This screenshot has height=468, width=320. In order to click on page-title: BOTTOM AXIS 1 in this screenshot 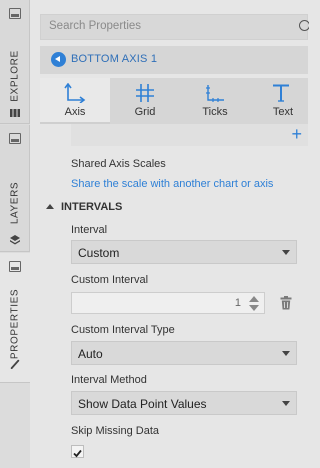, I will do `click(114, 59)`.